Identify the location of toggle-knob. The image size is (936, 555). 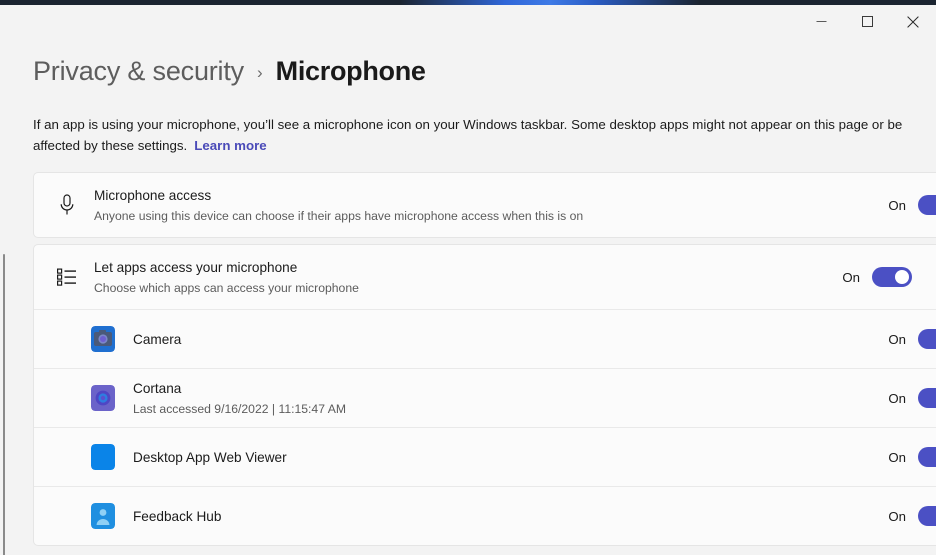
(902, 277).